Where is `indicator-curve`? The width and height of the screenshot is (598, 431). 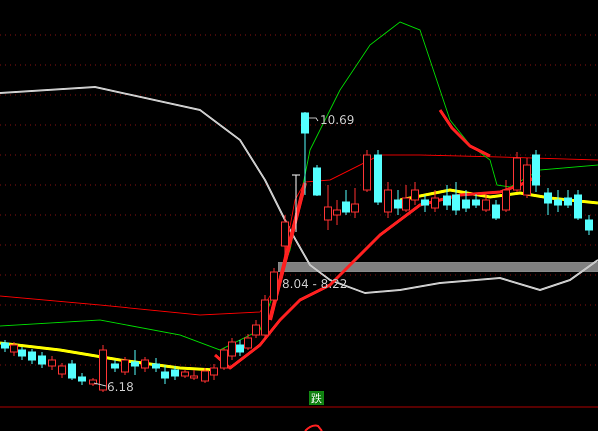 indicator-curve is located at coordinates (313, 427).